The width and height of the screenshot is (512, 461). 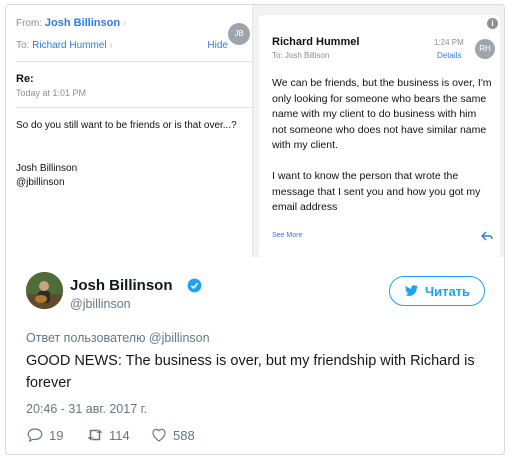 What do you see at coordinates (194, 285) in the screenshot?
I see `verified-icon` at bounding box center [194, 285].